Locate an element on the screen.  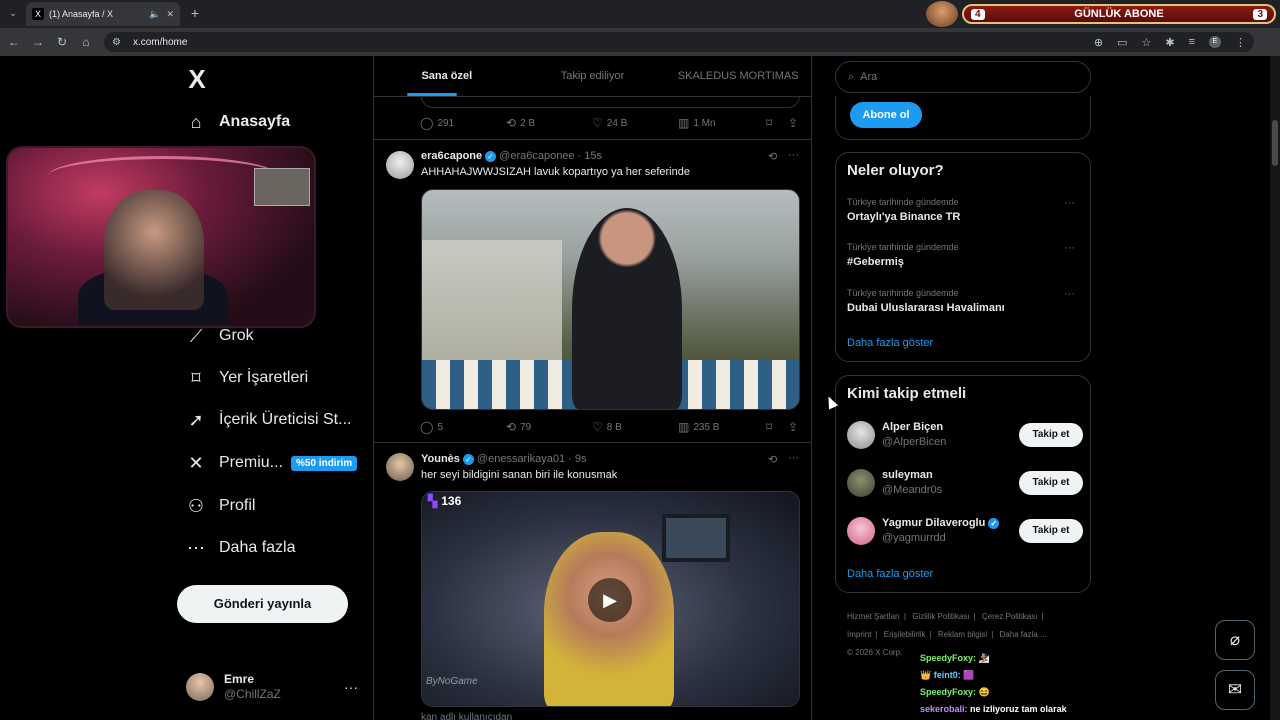
trend-item: Türkiye tarihinde gündemde #Gebermiş ··· is located at coordinates (965, 262).